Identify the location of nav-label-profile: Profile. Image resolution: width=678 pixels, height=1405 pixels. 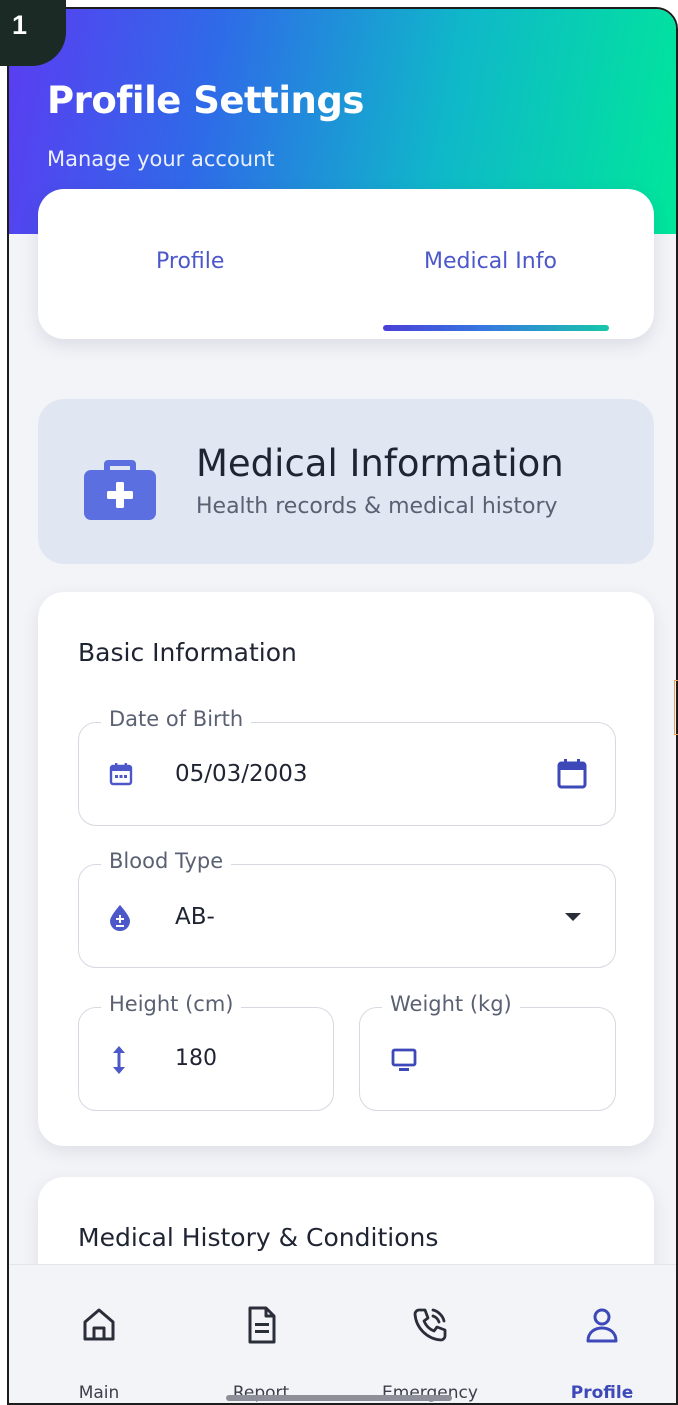
(602, 1393).